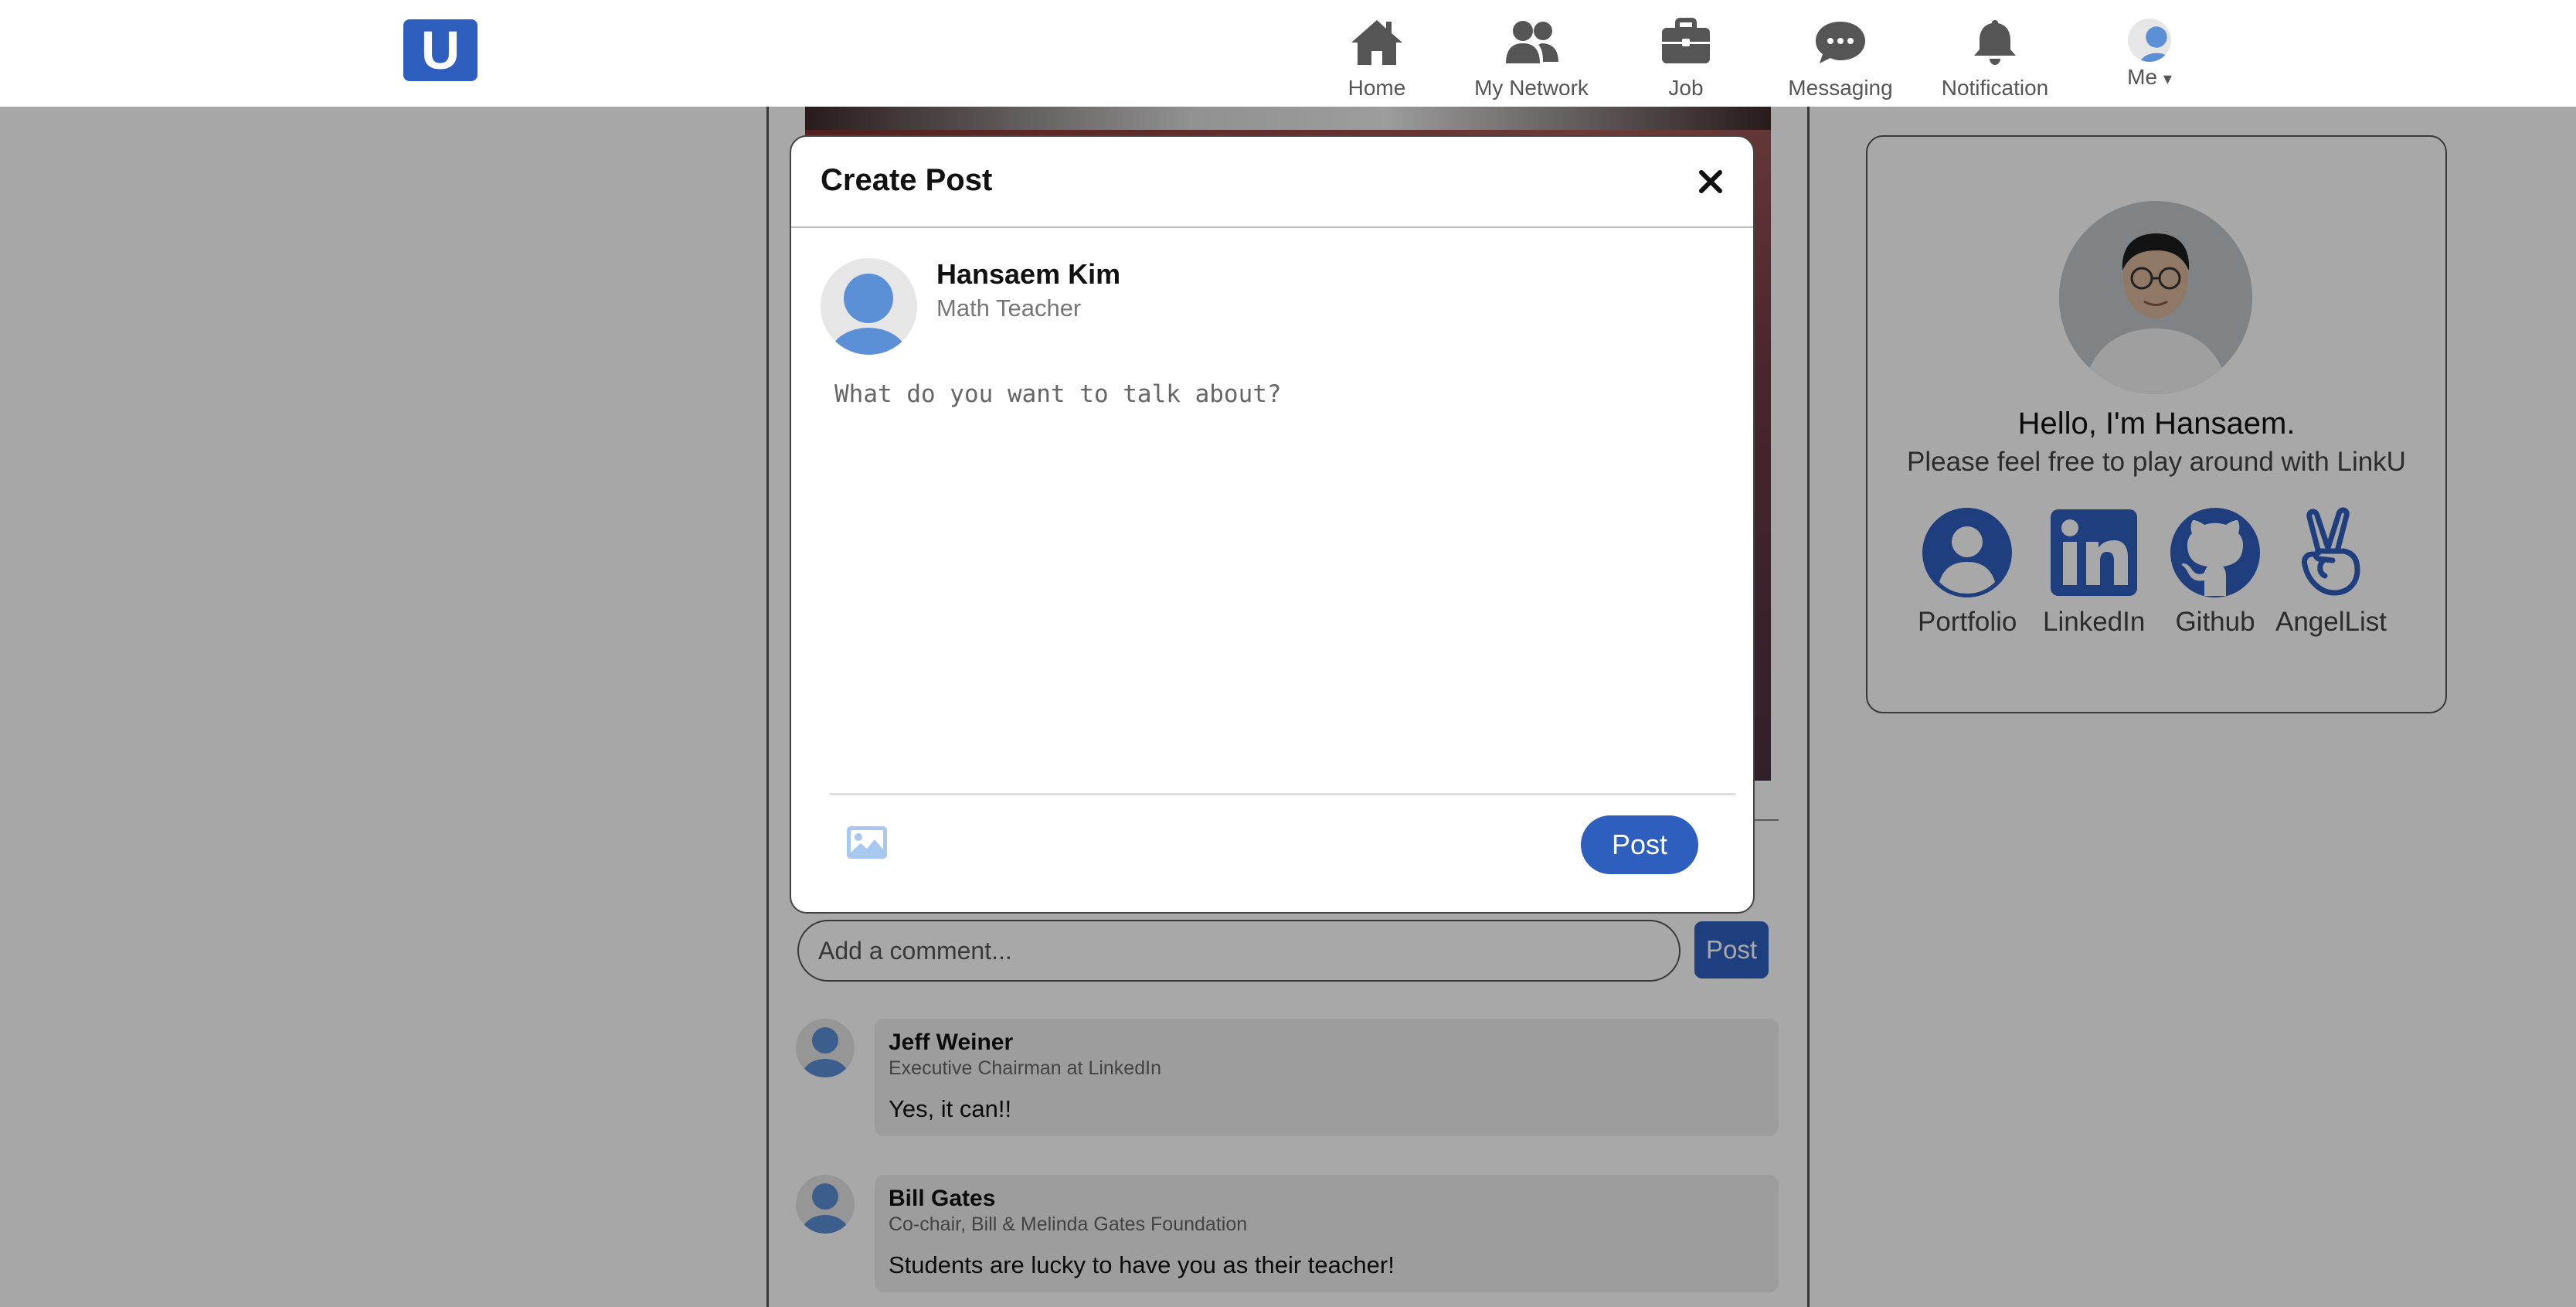 This screenshot has width=2576, height=1307. I want to click on logo-letter: U, so click(440, 50).